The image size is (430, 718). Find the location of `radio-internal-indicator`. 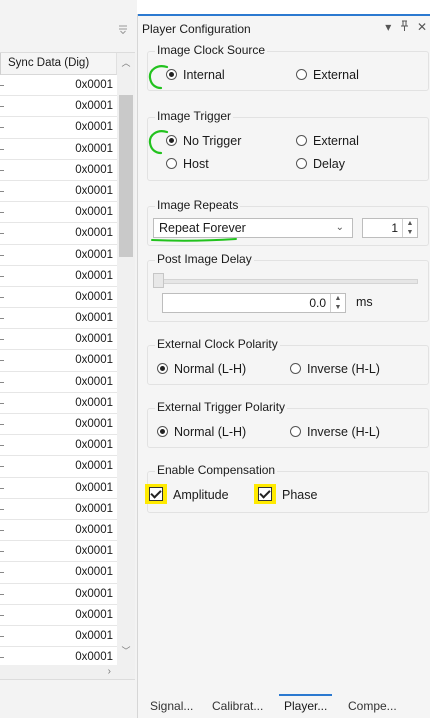

radio-internal-indicator is located at coordinates (171, 74).